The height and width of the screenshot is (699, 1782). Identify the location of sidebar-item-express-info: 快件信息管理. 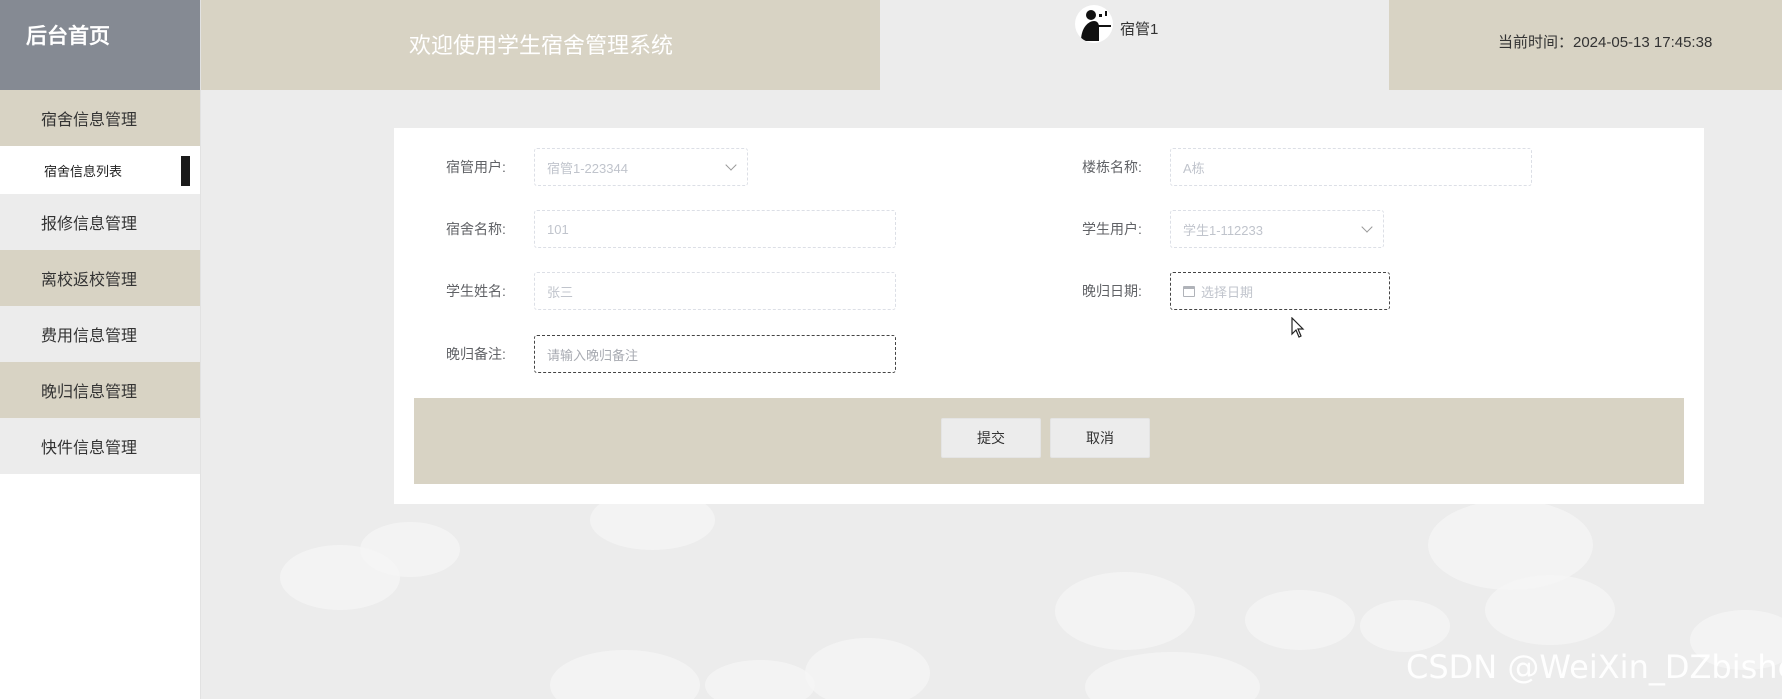
(100, 446).